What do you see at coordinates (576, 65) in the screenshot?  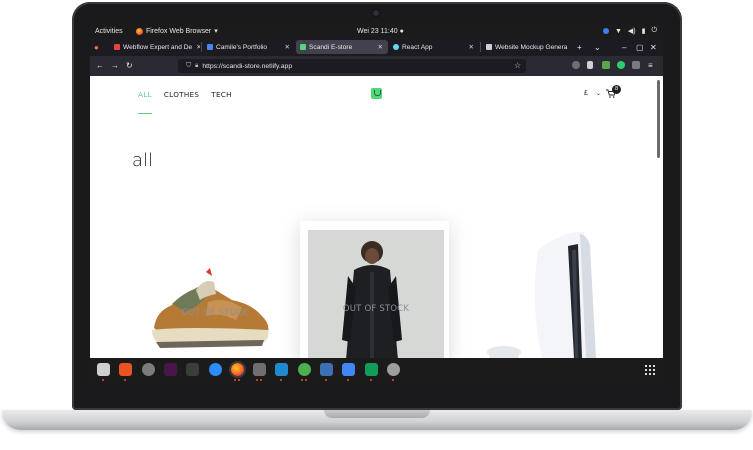 I see `pocket-icon` at bounding box center [576, 65].